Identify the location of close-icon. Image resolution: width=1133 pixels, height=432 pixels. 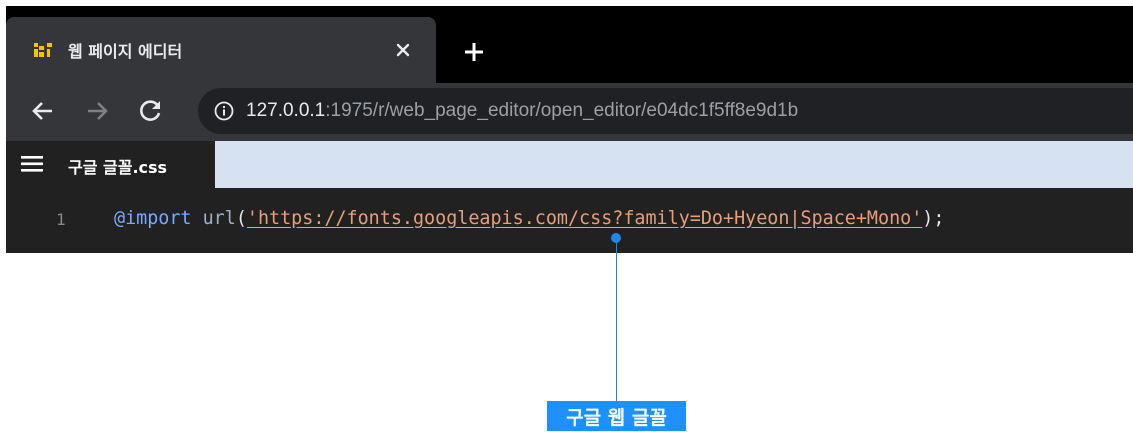
(403, 50).